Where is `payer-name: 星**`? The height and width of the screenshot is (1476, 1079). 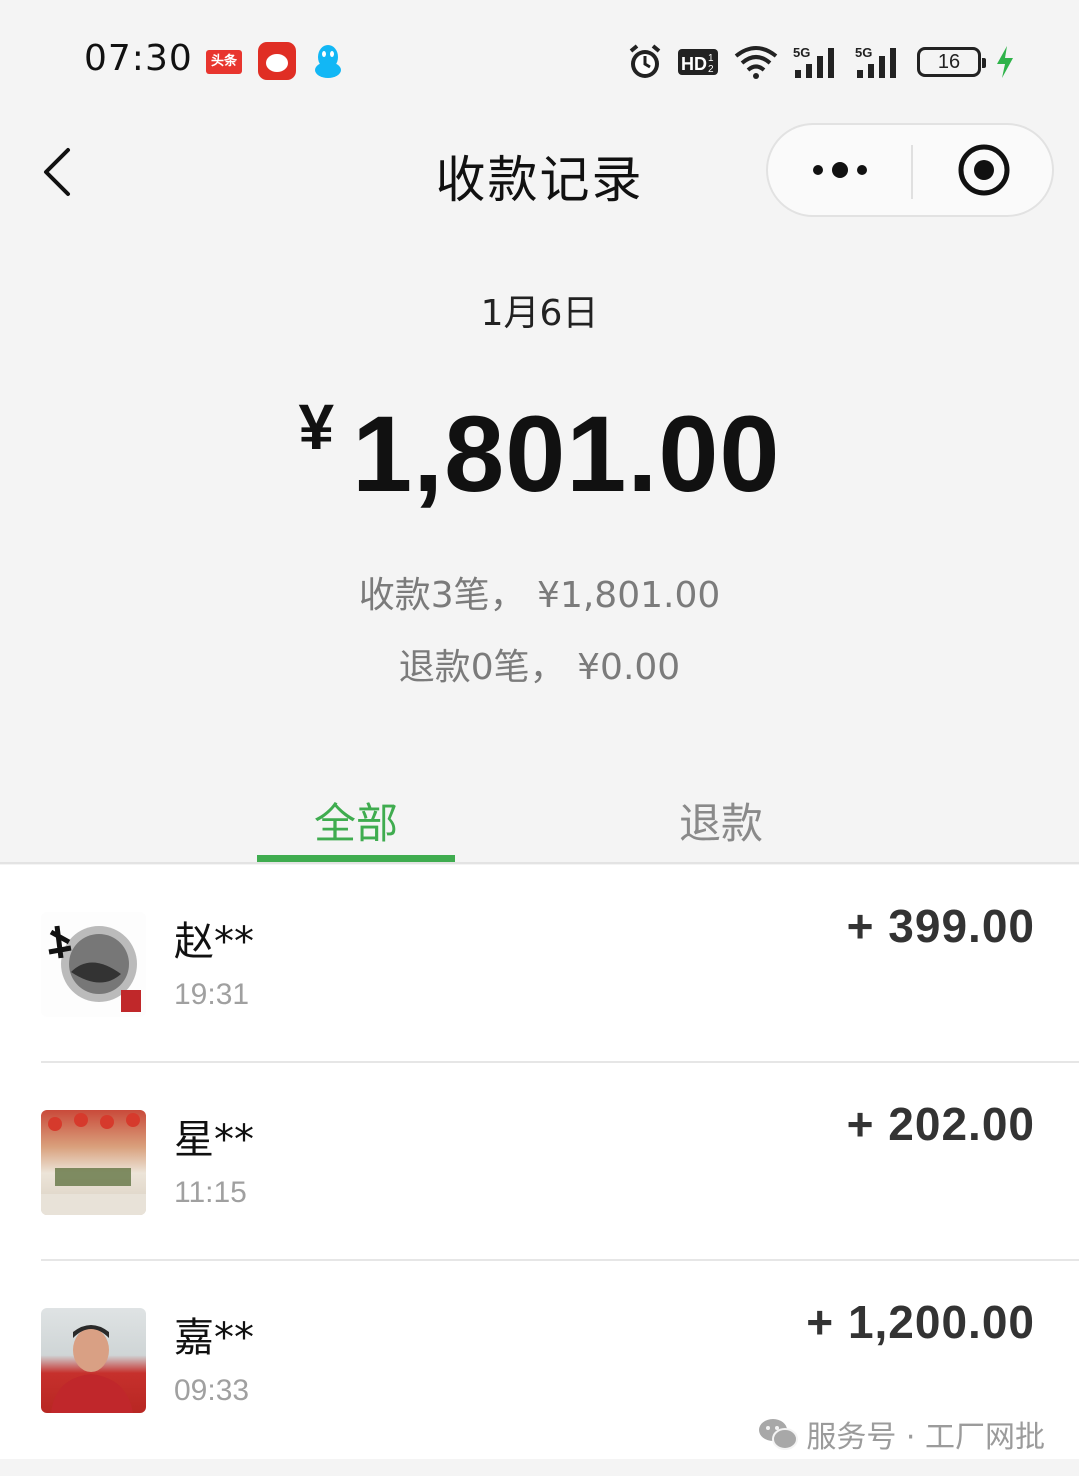 payer-name: 星** is located at coordinates (214, 1140).